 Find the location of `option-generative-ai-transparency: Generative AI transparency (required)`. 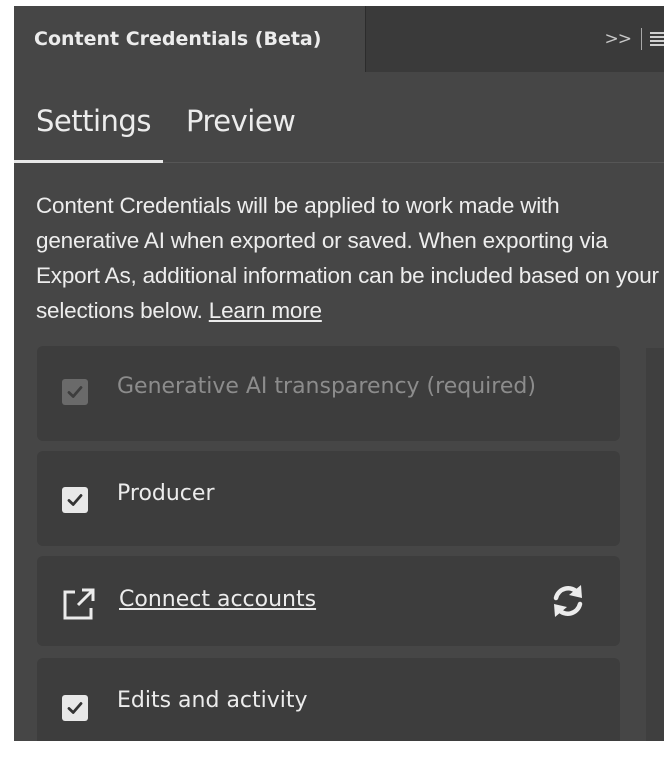

option-generative-ai-transparency: Generative AI transparency (required) is located at coordinates (328, 393).